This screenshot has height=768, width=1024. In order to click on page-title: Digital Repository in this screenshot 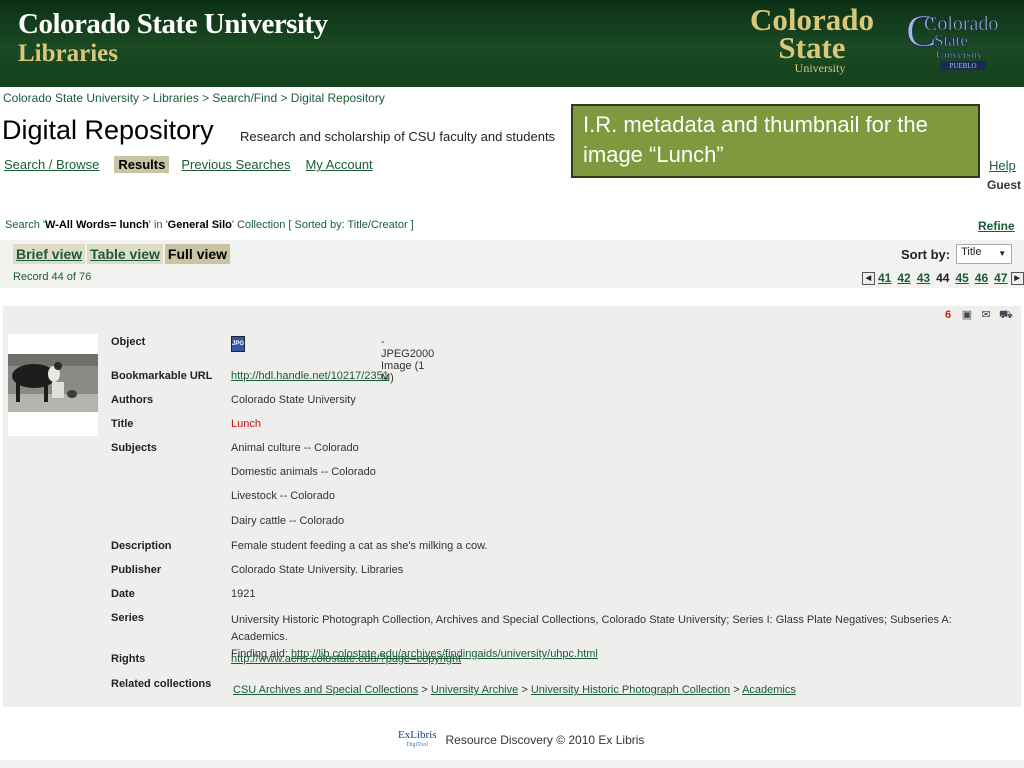, I will do `click(108, 130)`.